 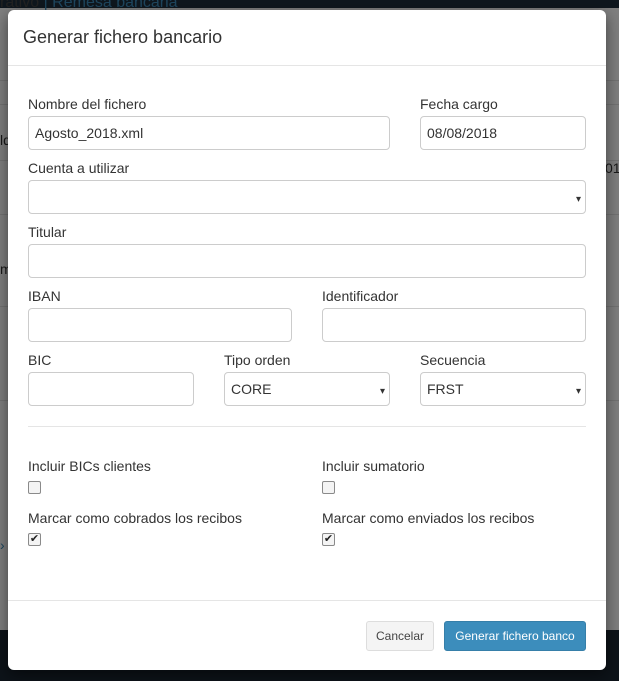 What do you see at coordinates (462, 133) in the screenshot?
I see `charge-date-value: 08/08/2018` at bounding box center [462, 133].